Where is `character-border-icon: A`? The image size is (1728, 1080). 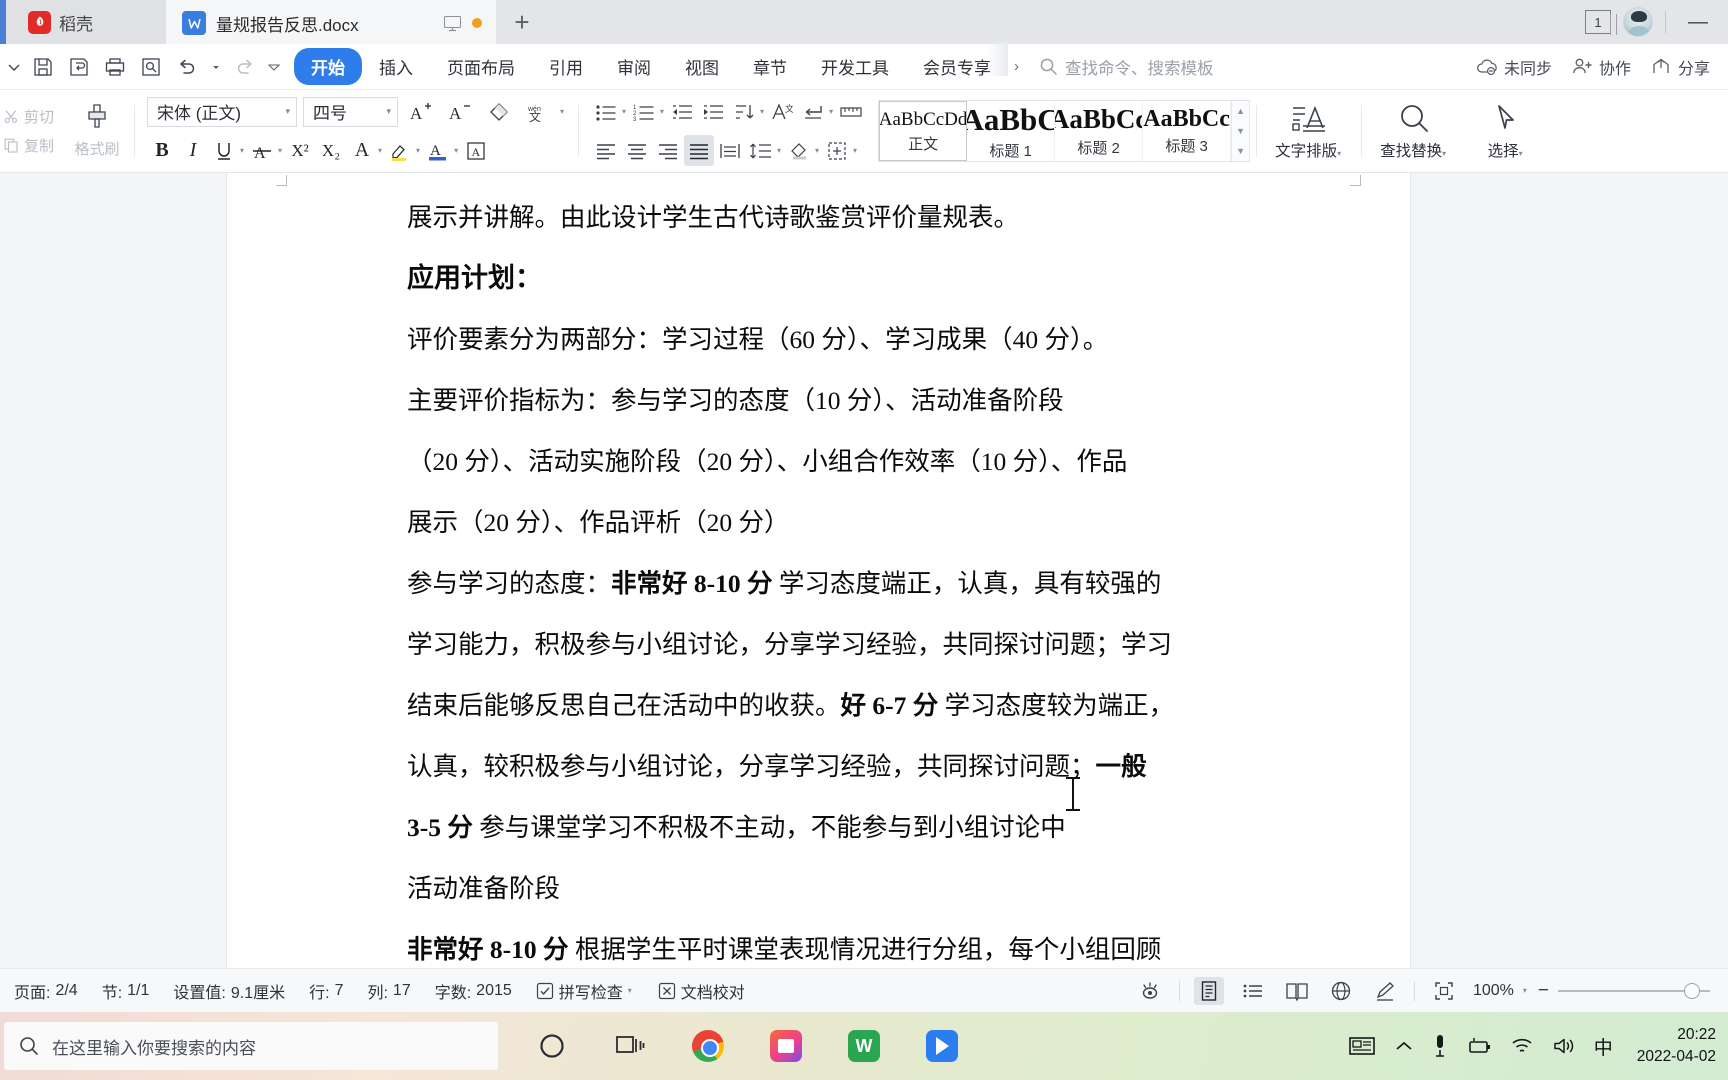 character-border-icon: A is located at coordinates (476, 150).